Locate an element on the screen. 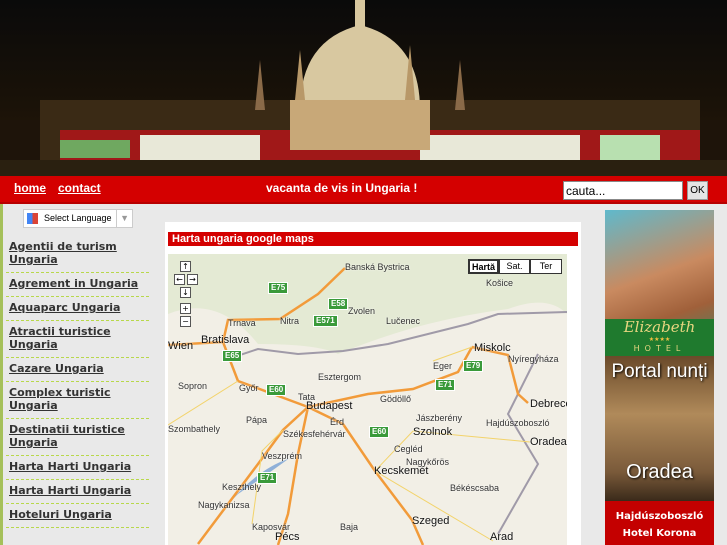 This screenshot has height=545, width=727. pan-right-icon: → is located at coordinates (192, 279).